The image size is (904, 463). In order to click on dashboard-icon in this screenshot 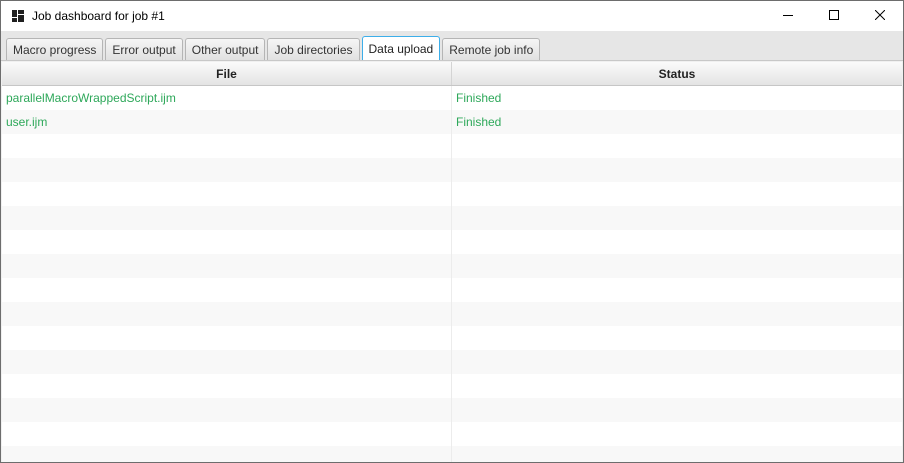, I will do `click(18, 16)`.